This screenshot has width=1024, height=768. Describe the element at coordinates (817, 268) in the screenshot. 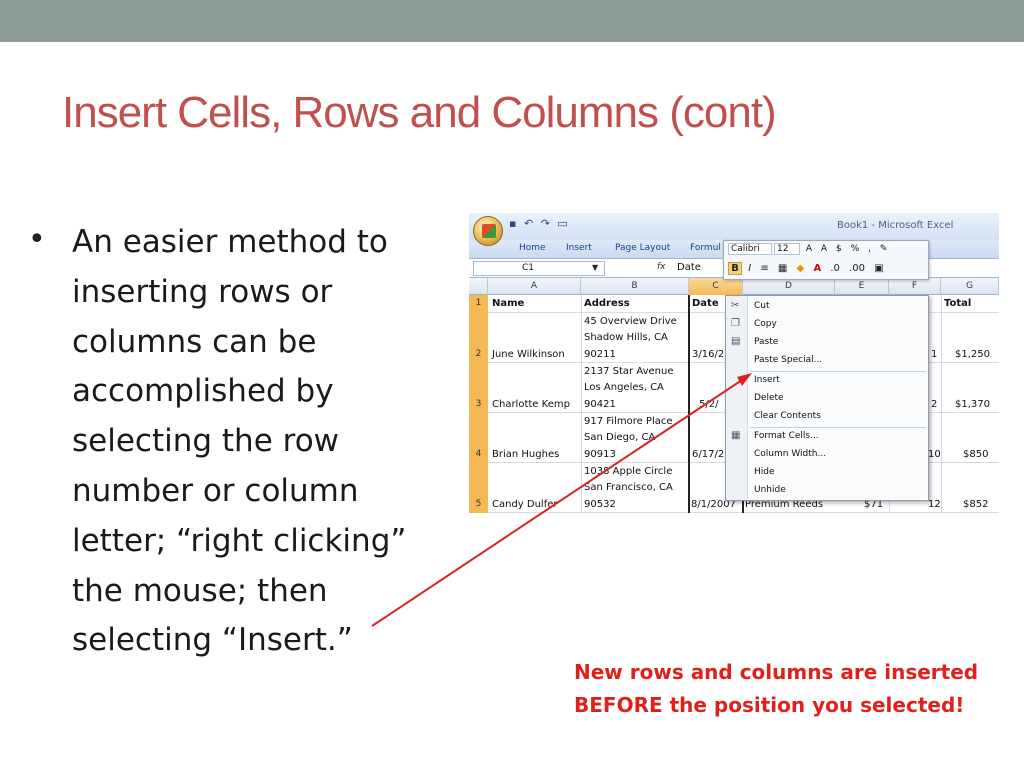

I see `font-color-icon: A` at that location.